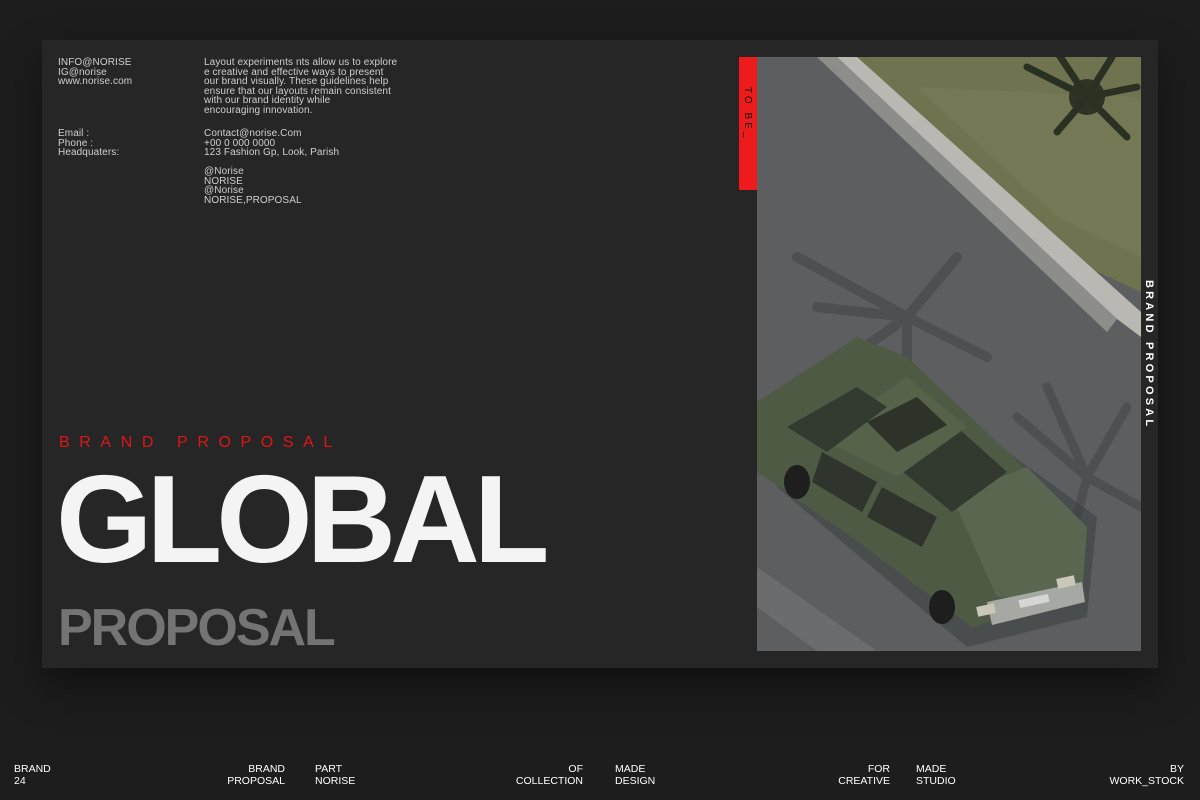 This screenshot has height=800, width=1200. Describe the element at coordinates (329, 769) in the screenshot. I see `footer-line: PART` at that location.